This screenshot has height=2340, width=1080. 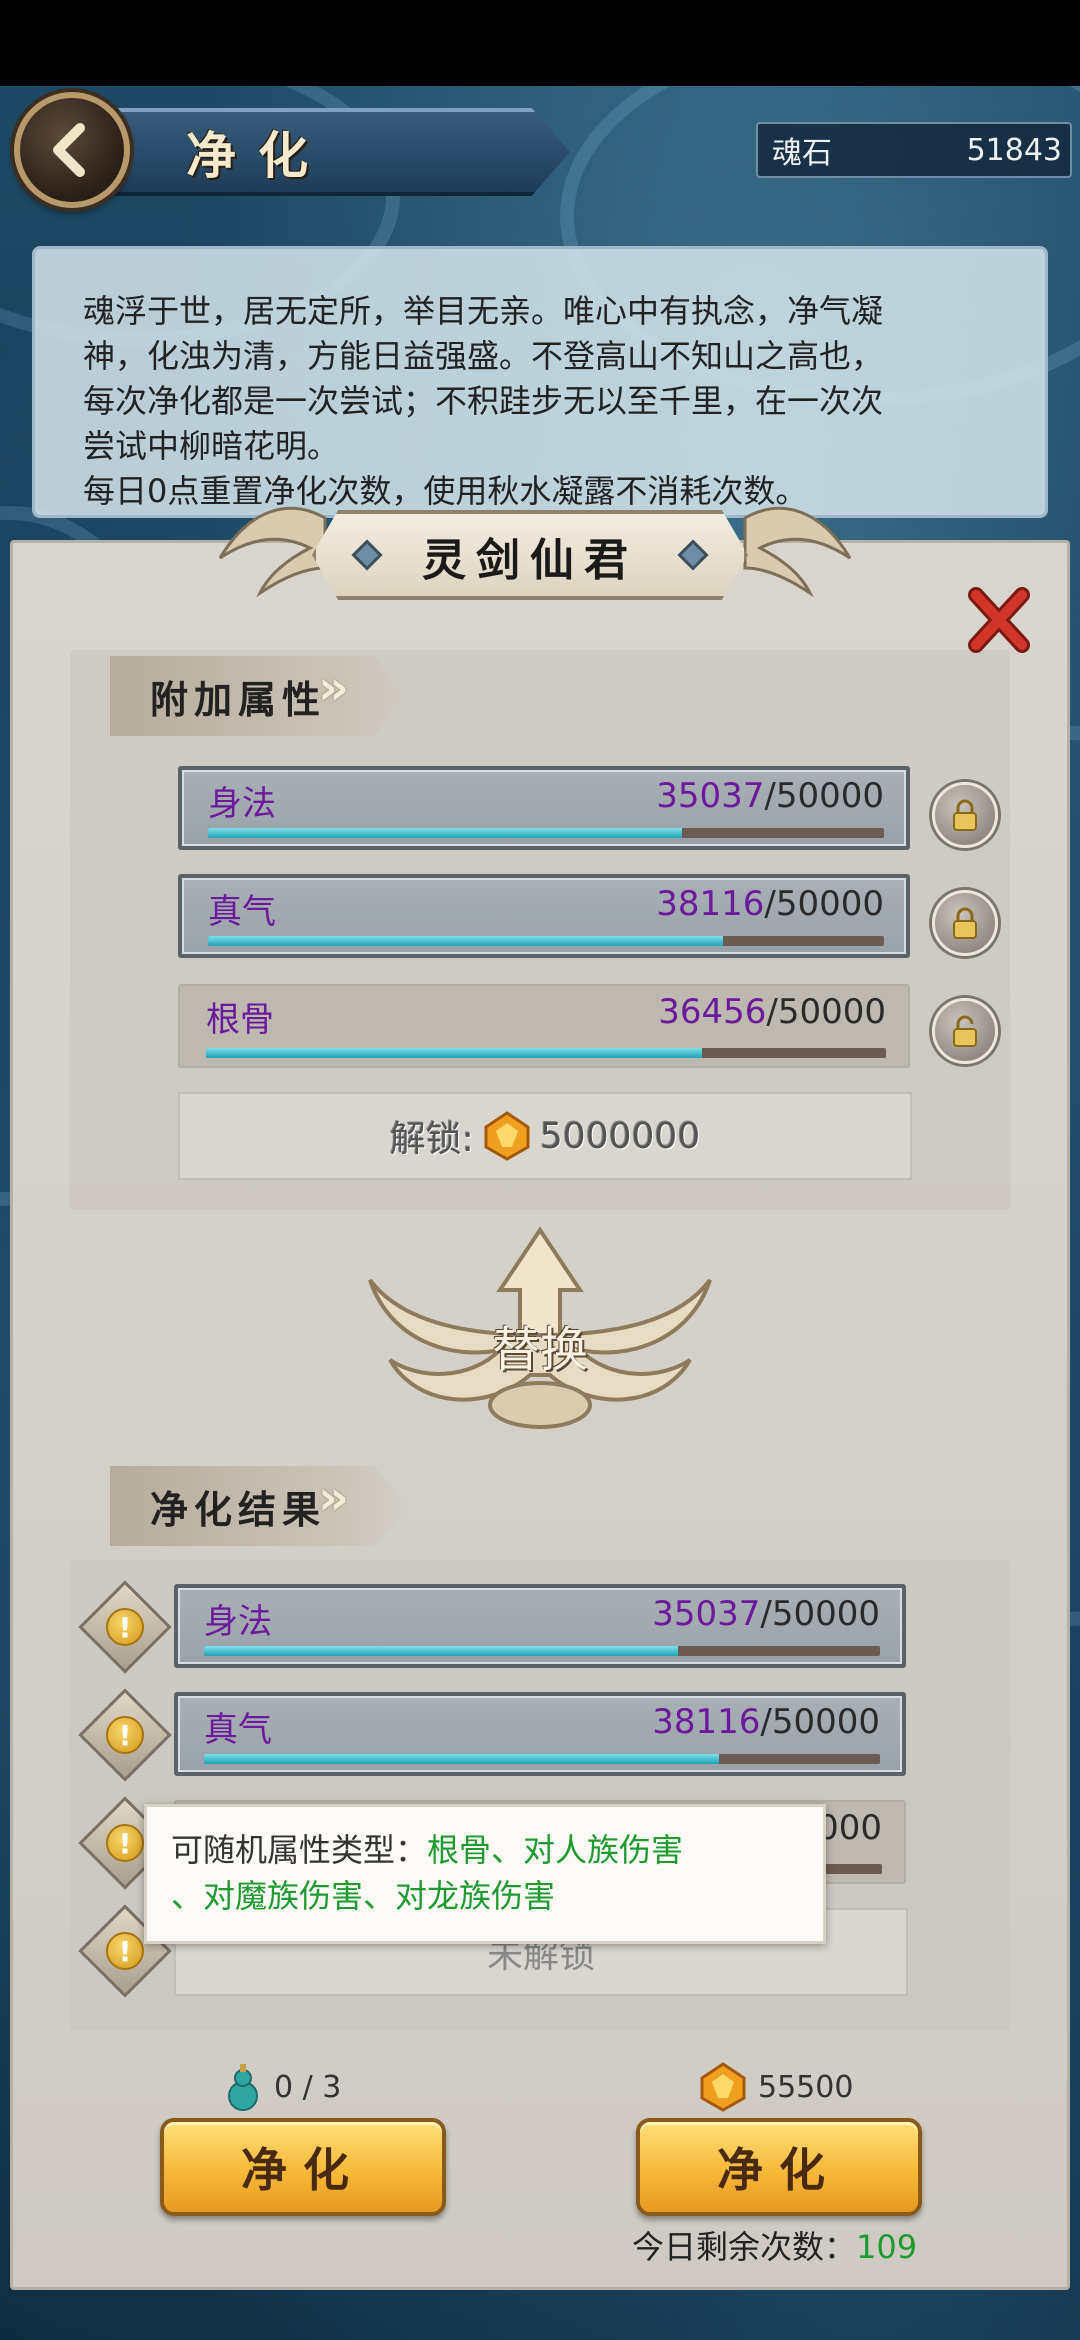 I want to click on result-section-title: 净化结果, so click(x=238, y=1509).